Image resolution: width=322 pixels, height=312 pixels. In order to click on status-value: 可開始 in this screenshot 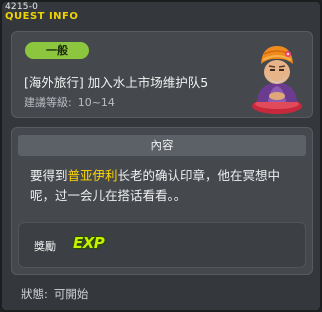, I will do `click(71, 294)`.